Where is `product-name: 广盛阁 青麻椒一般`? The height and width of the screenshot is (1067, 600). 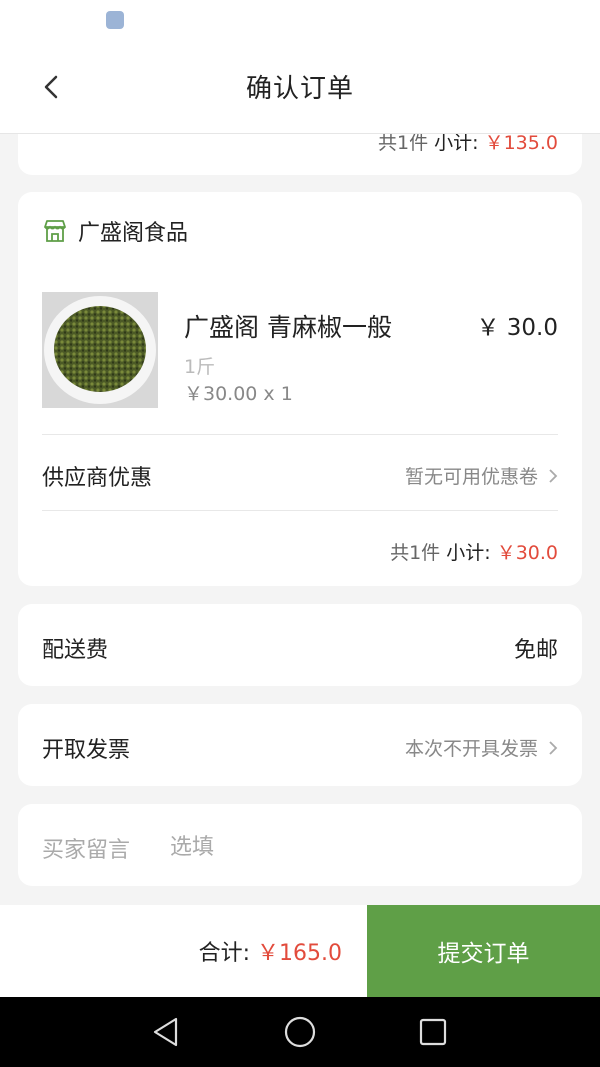 product-name: 广盛阁 青麻椒一般 is located at coordinates (288, 327).